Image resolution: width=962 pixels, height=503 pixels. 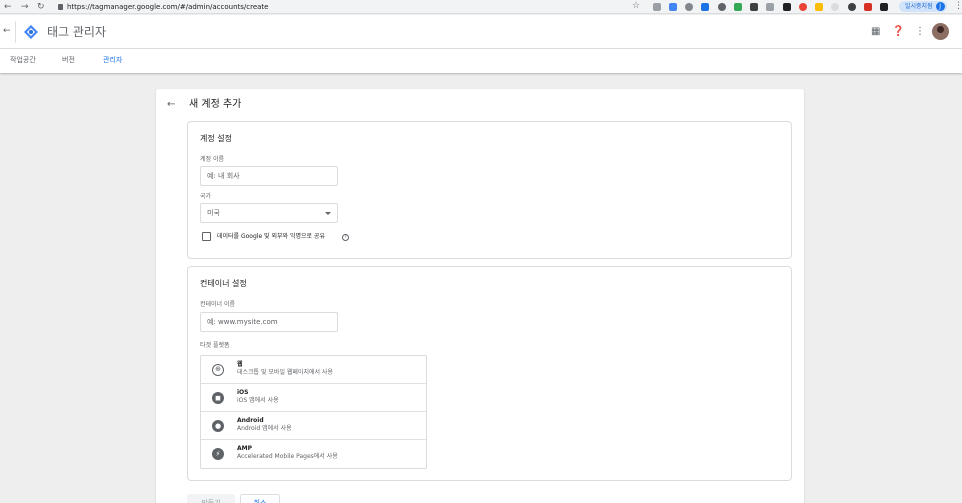 I want to click on platform-desc: Accelerated Mobile Pages에서 사용, so click(x=287, y=456).